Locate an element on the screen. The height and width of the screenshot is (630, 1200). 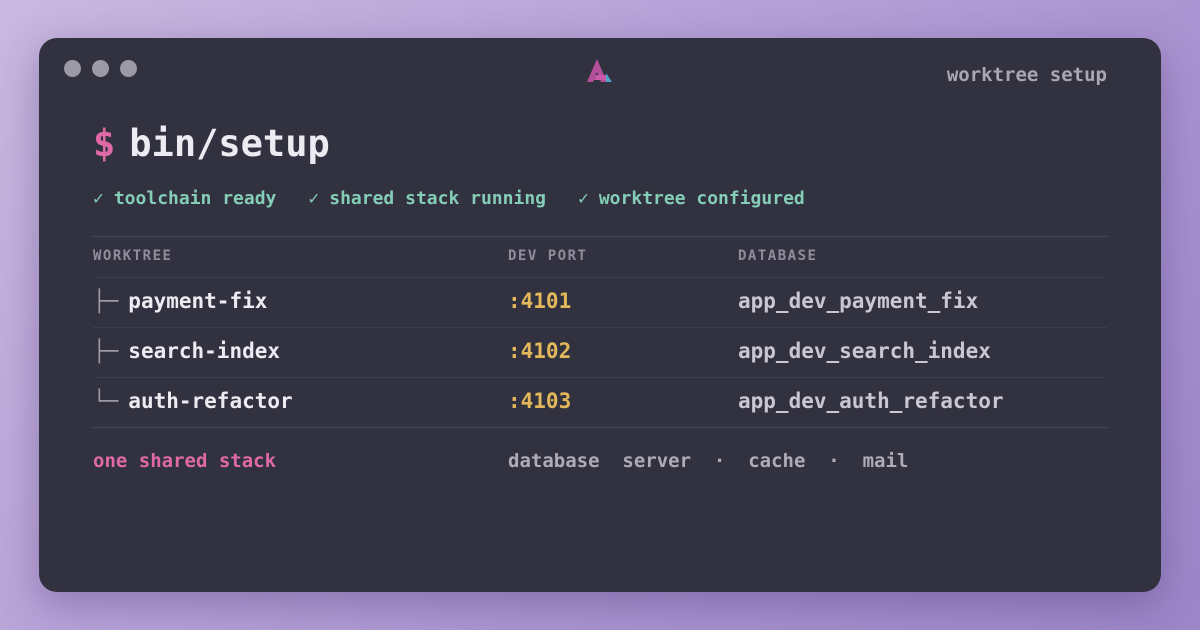
dev-port-cell: :4103 is located at coordinates (540, 401).